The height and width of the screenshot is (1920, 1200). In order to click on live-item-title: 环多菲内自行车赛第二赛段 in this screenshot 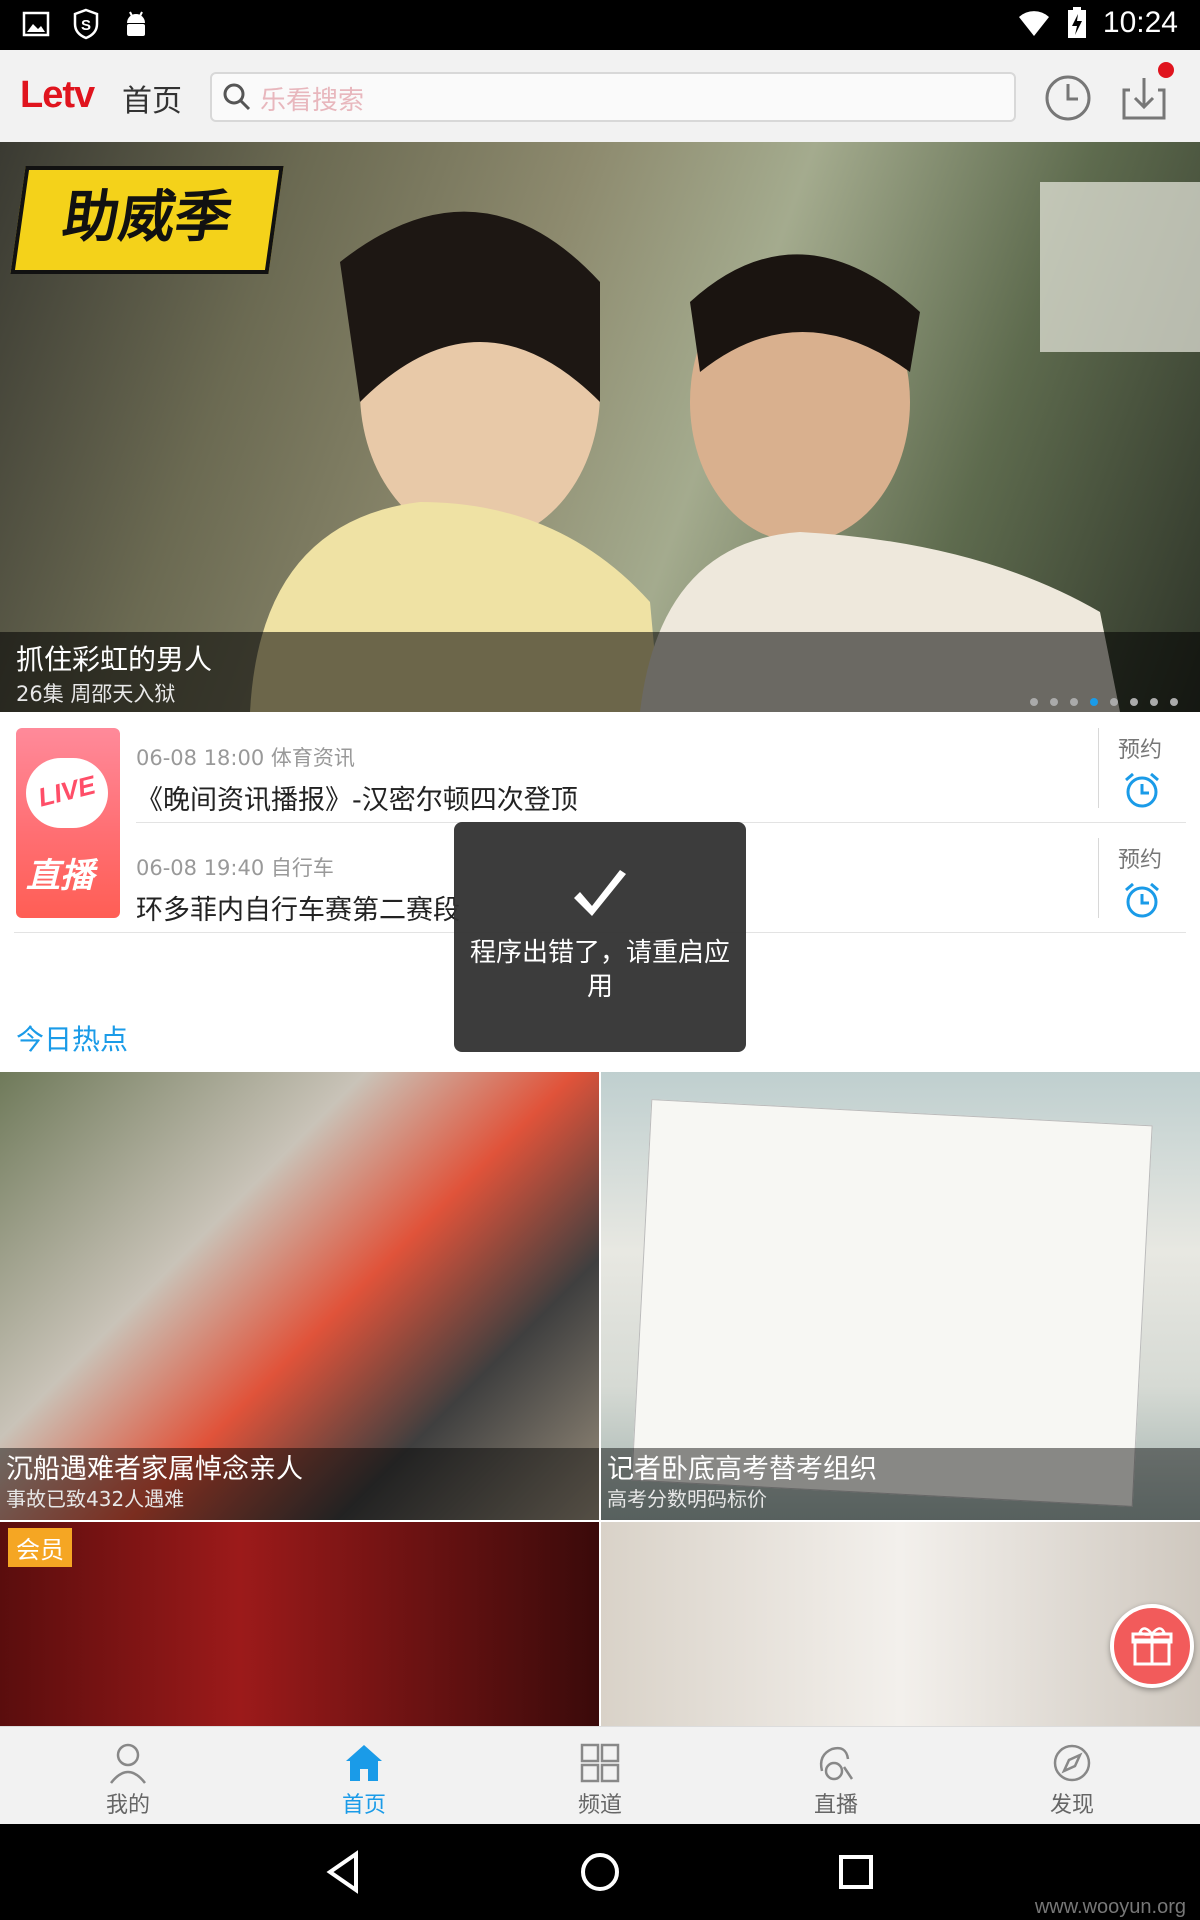, I will do `click(298, 910)`.